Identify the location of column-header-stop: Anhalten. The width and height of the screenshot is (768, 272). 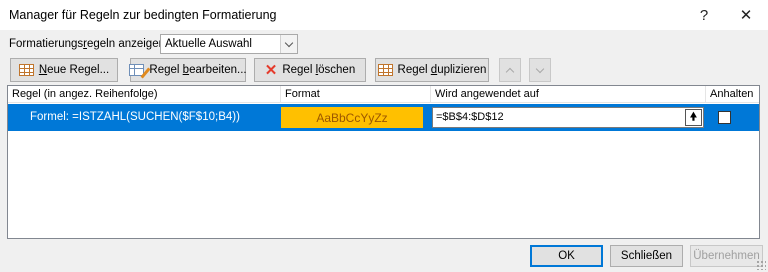
(733, 94).